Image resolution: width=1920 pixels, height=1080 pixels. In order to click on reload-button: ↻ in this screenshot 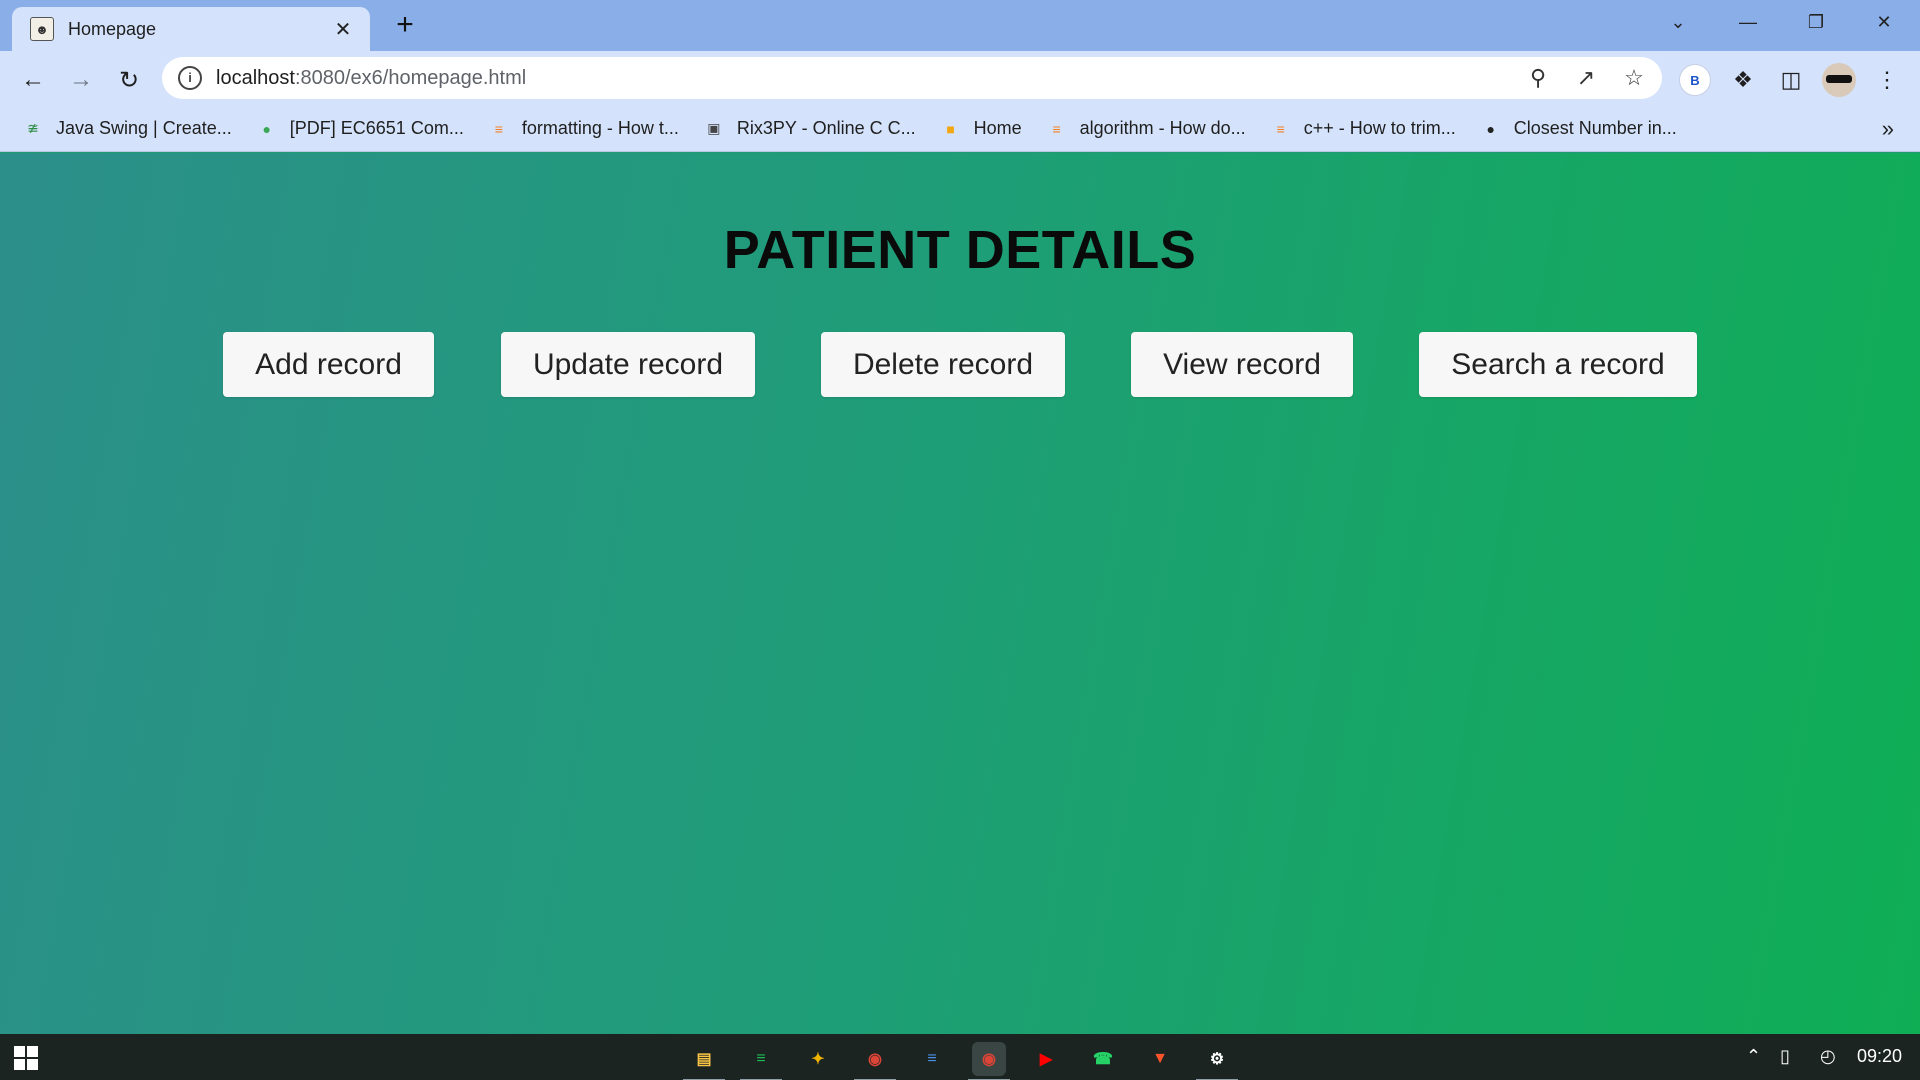, I will do `click(129, 80)`.